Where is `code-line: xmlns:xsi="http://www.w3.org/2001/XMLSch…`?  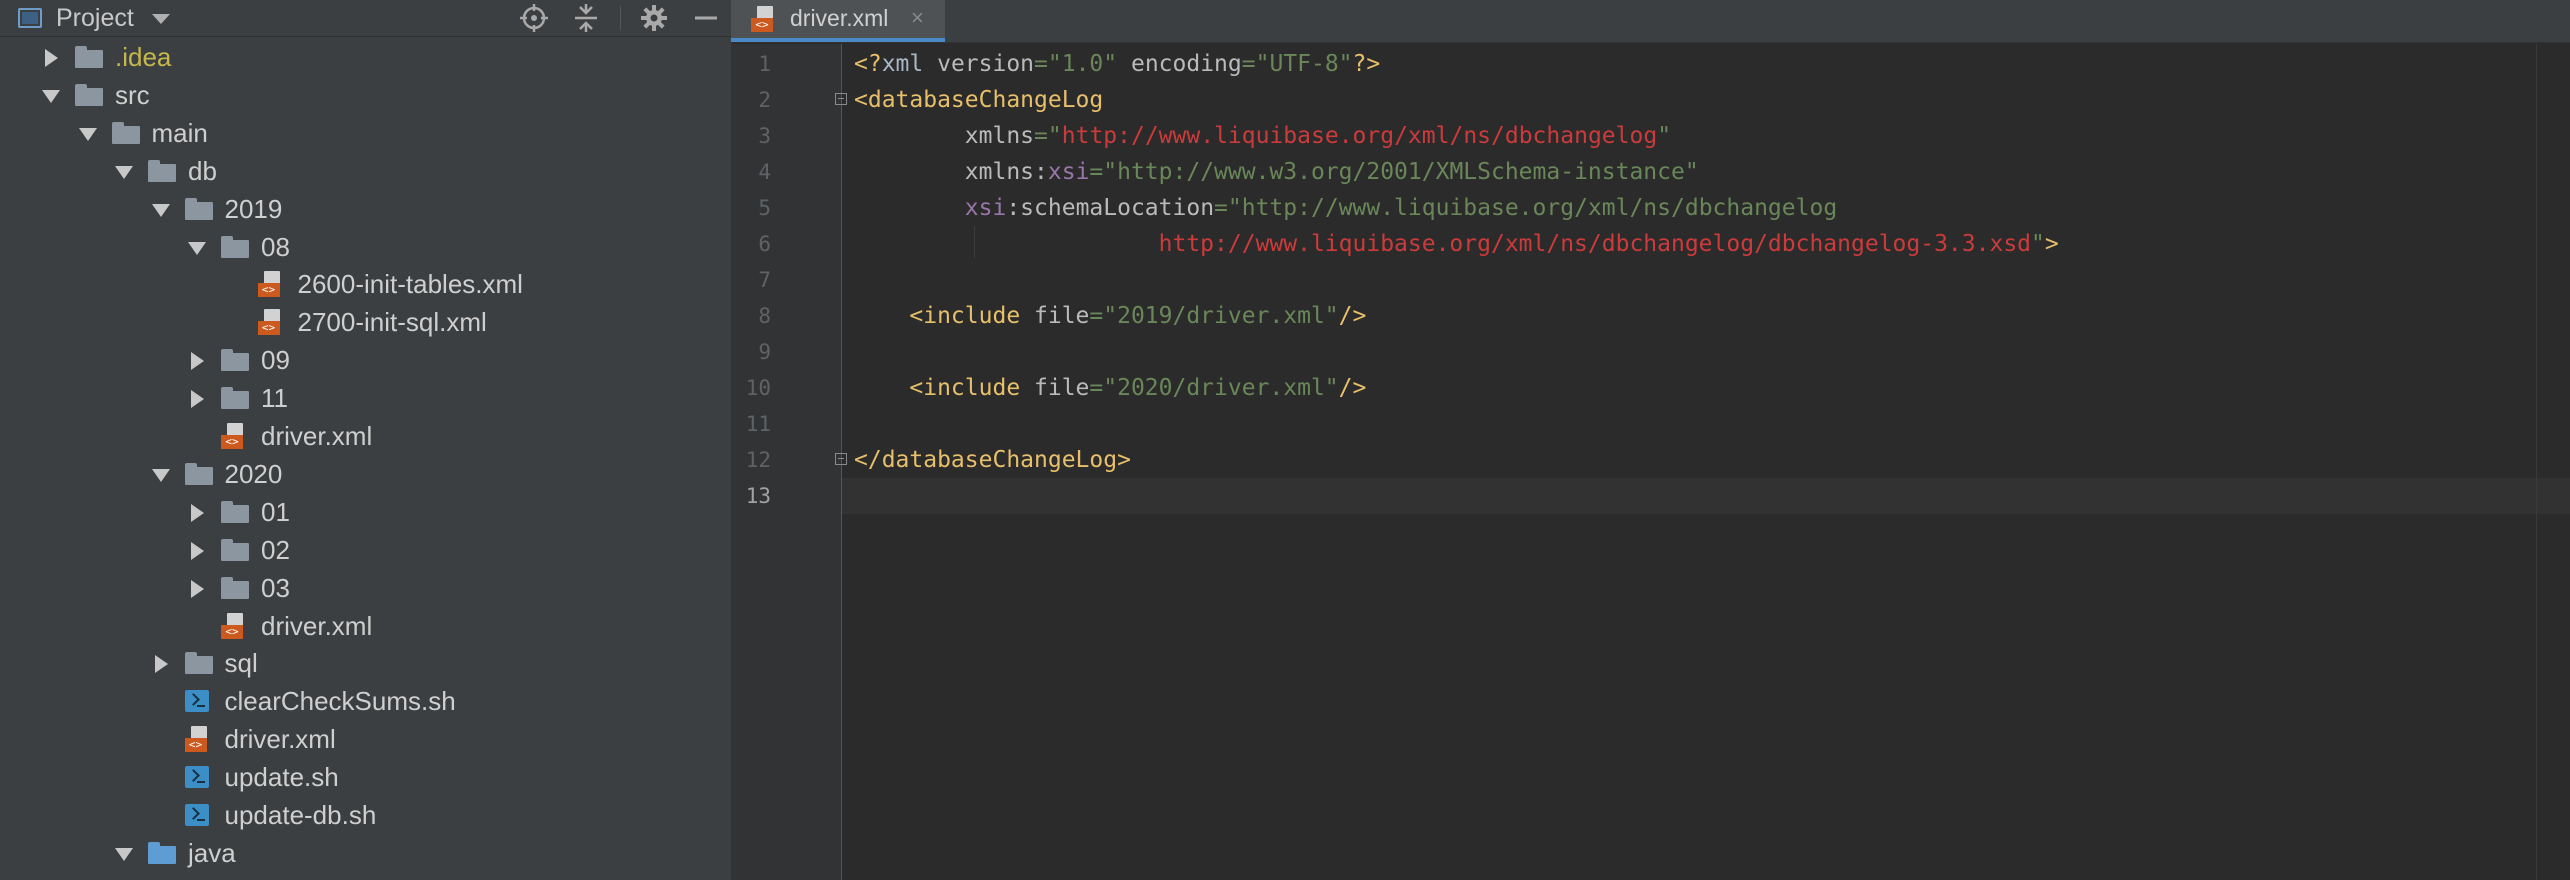 code-line: xmlns:xsi="http://www.w3.org/2001/XMLSch… is located at coordinates (1276, 172).